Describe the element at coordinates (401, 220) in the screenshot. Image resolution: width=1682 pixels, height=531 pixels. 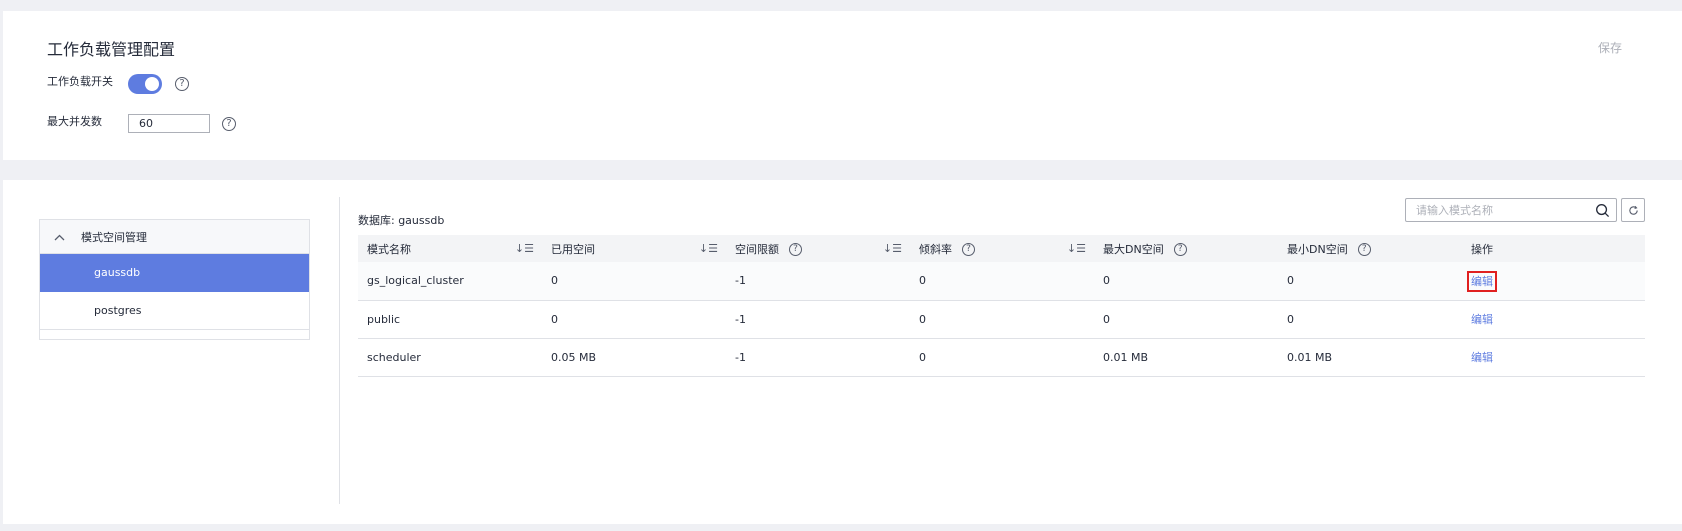
I see `database-label: 数据库: gaussdb` at that location.